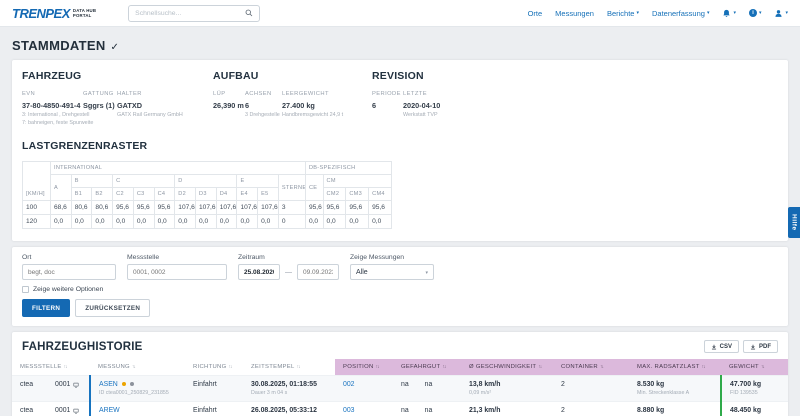 The image size is (800, 416). I want to click on geschwindigkeit-cell: 13,8 km/h 0,09 m/s², so click(485, 388).